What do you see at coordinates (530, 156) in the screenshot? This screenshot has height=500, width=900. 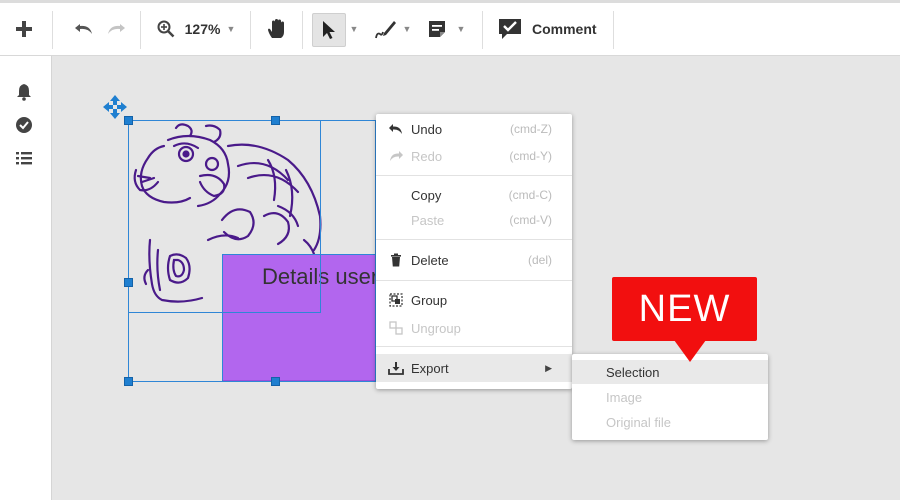 I see `menu-item-shortcut: (cmd-Y)` at bounding box center [530, 156].